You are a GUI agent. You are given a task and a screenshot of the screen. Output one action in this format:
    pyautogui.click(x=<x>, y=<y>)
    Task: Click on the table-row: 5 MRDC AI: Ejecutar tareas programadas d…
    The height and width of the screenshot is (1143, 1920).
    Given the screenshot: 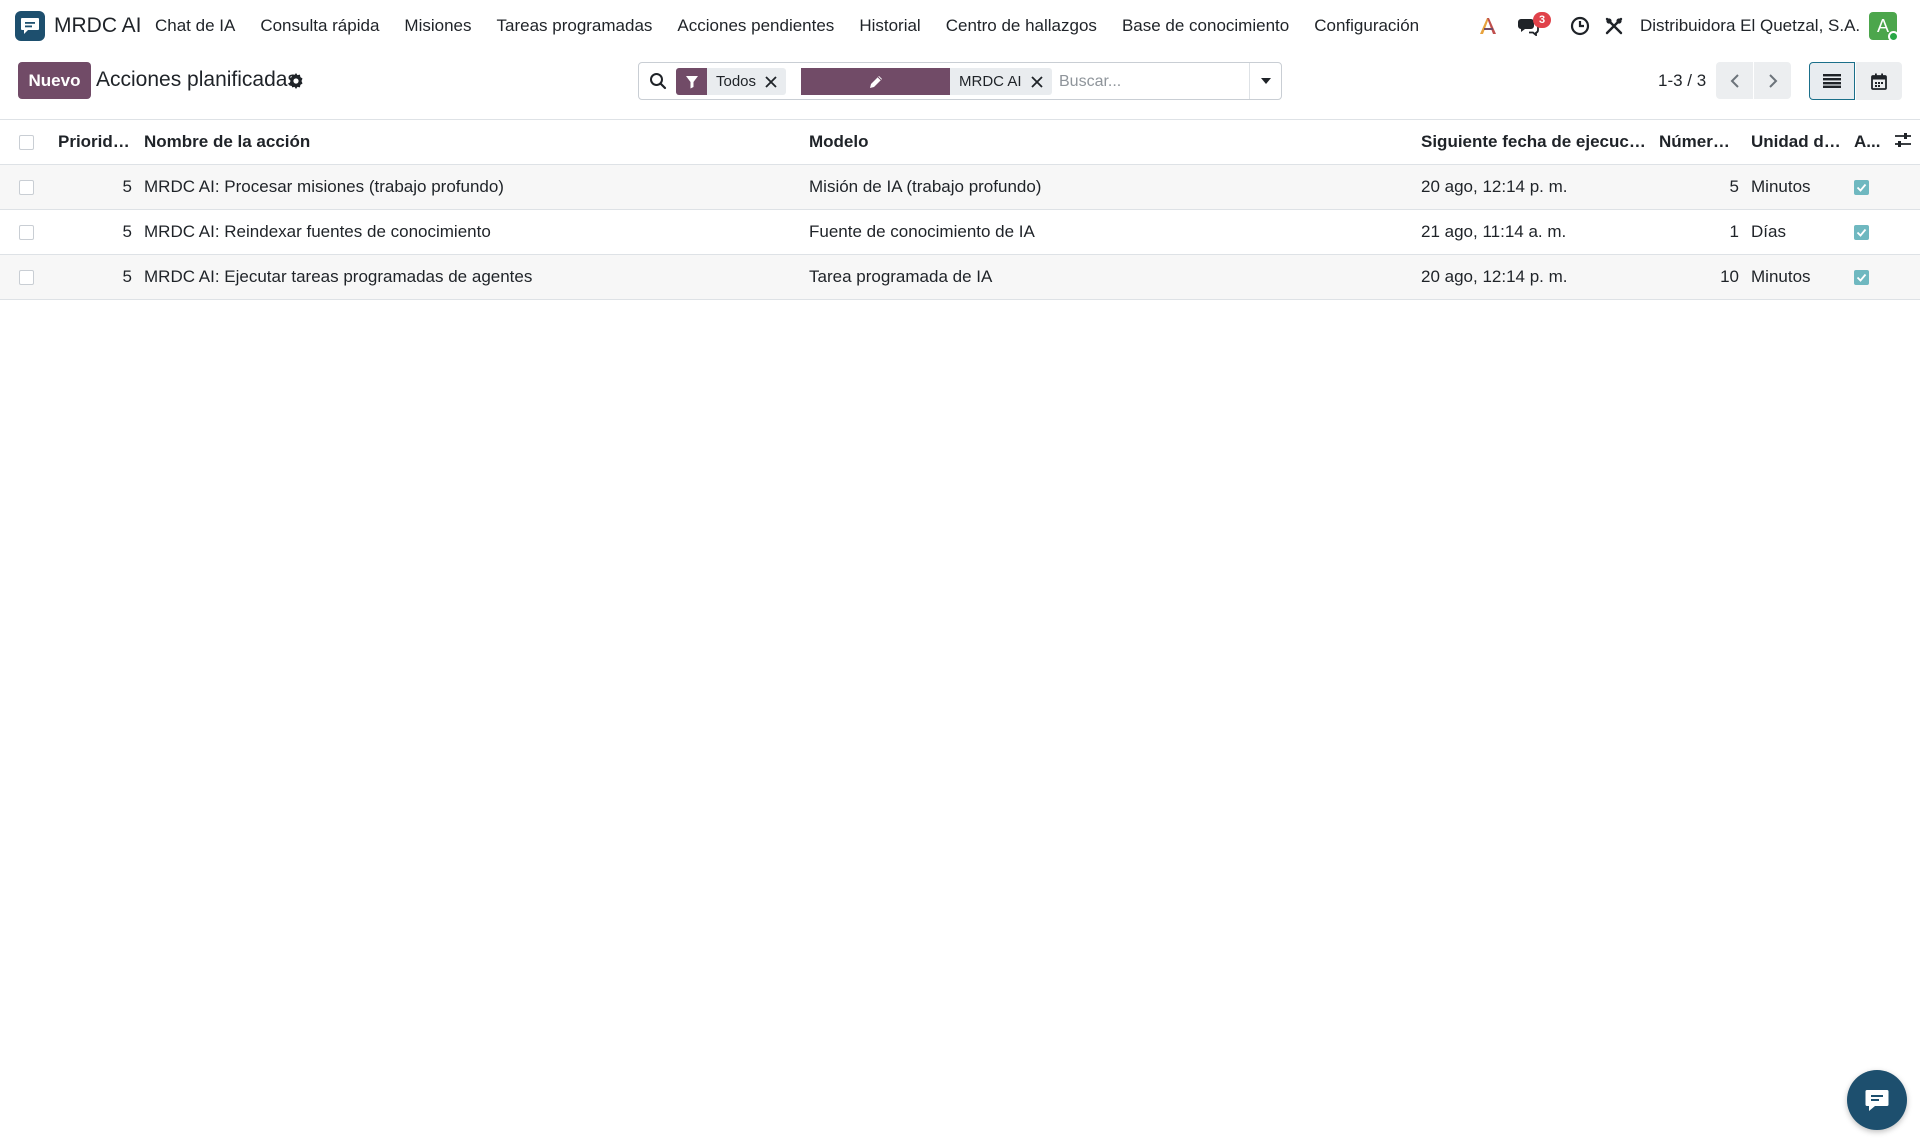 What is the action you would take?
    pyautogui.click(x=960, y=277)
    